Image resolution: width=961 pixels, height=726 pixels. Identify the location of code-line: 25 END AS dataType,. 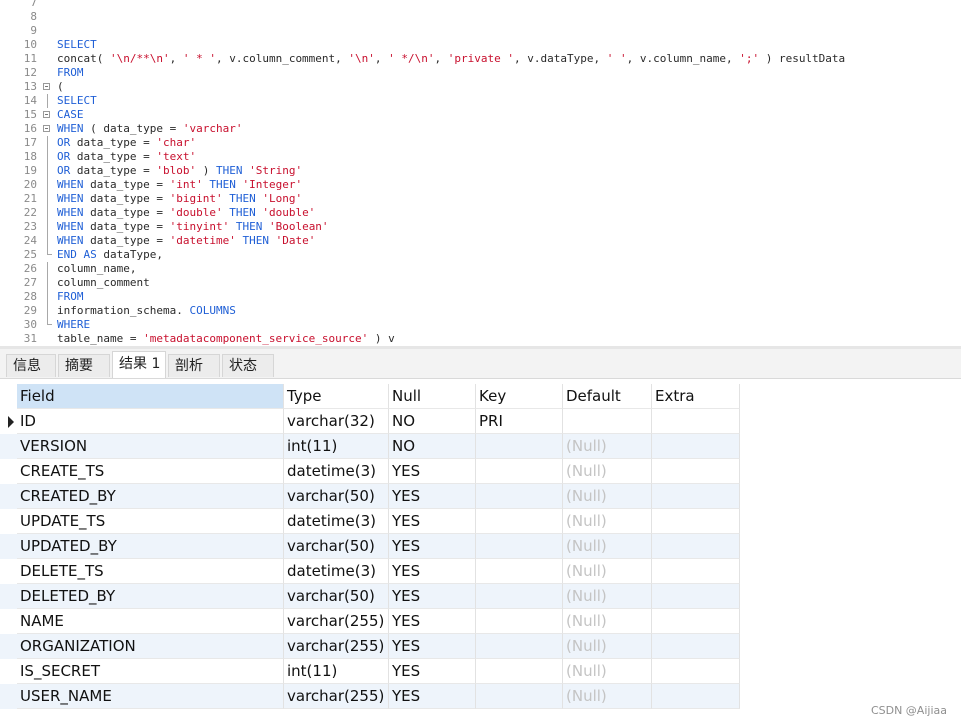
(480, 255).